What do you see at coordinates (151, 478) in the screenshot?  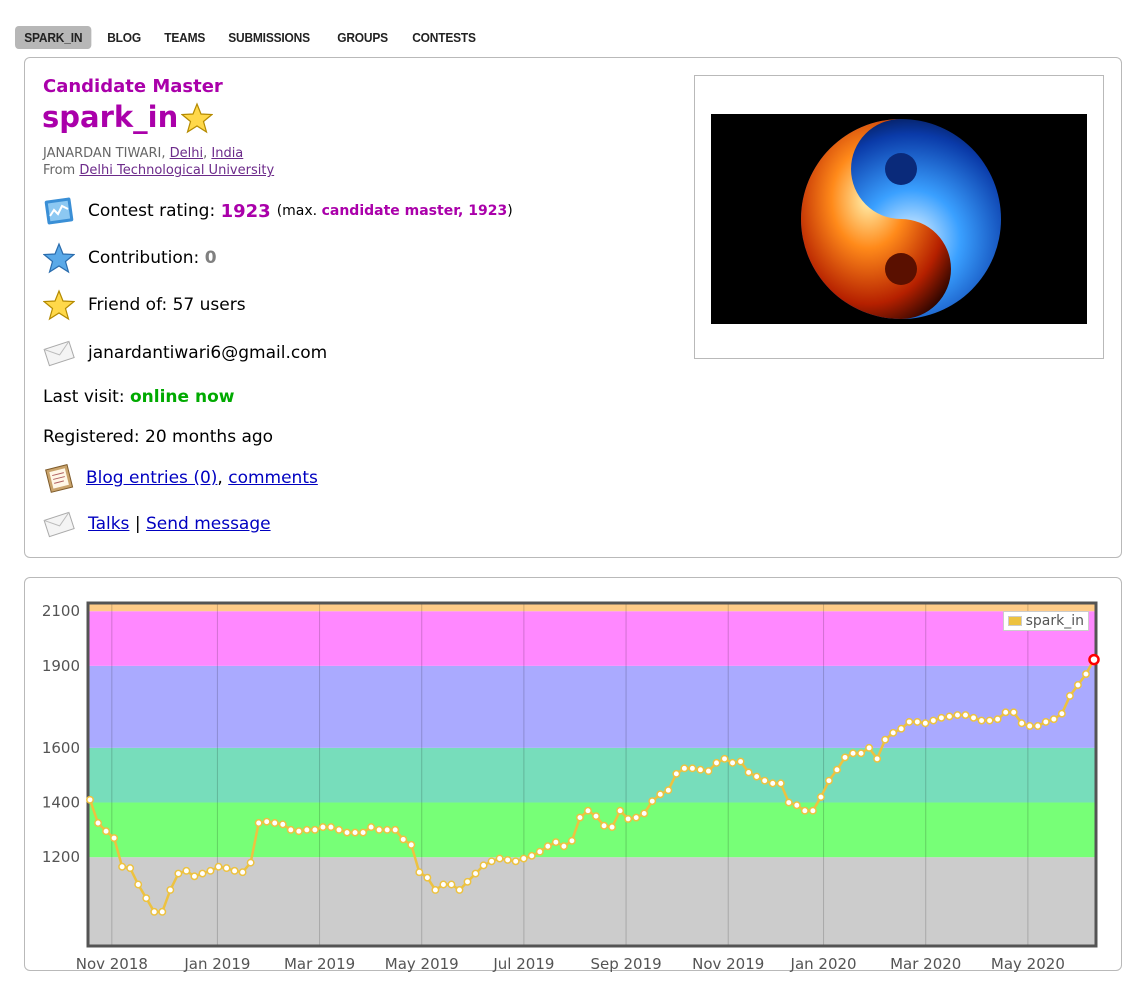 I see `blog-entries-link: Blog entries (0)` at bounding box center [151, 478].